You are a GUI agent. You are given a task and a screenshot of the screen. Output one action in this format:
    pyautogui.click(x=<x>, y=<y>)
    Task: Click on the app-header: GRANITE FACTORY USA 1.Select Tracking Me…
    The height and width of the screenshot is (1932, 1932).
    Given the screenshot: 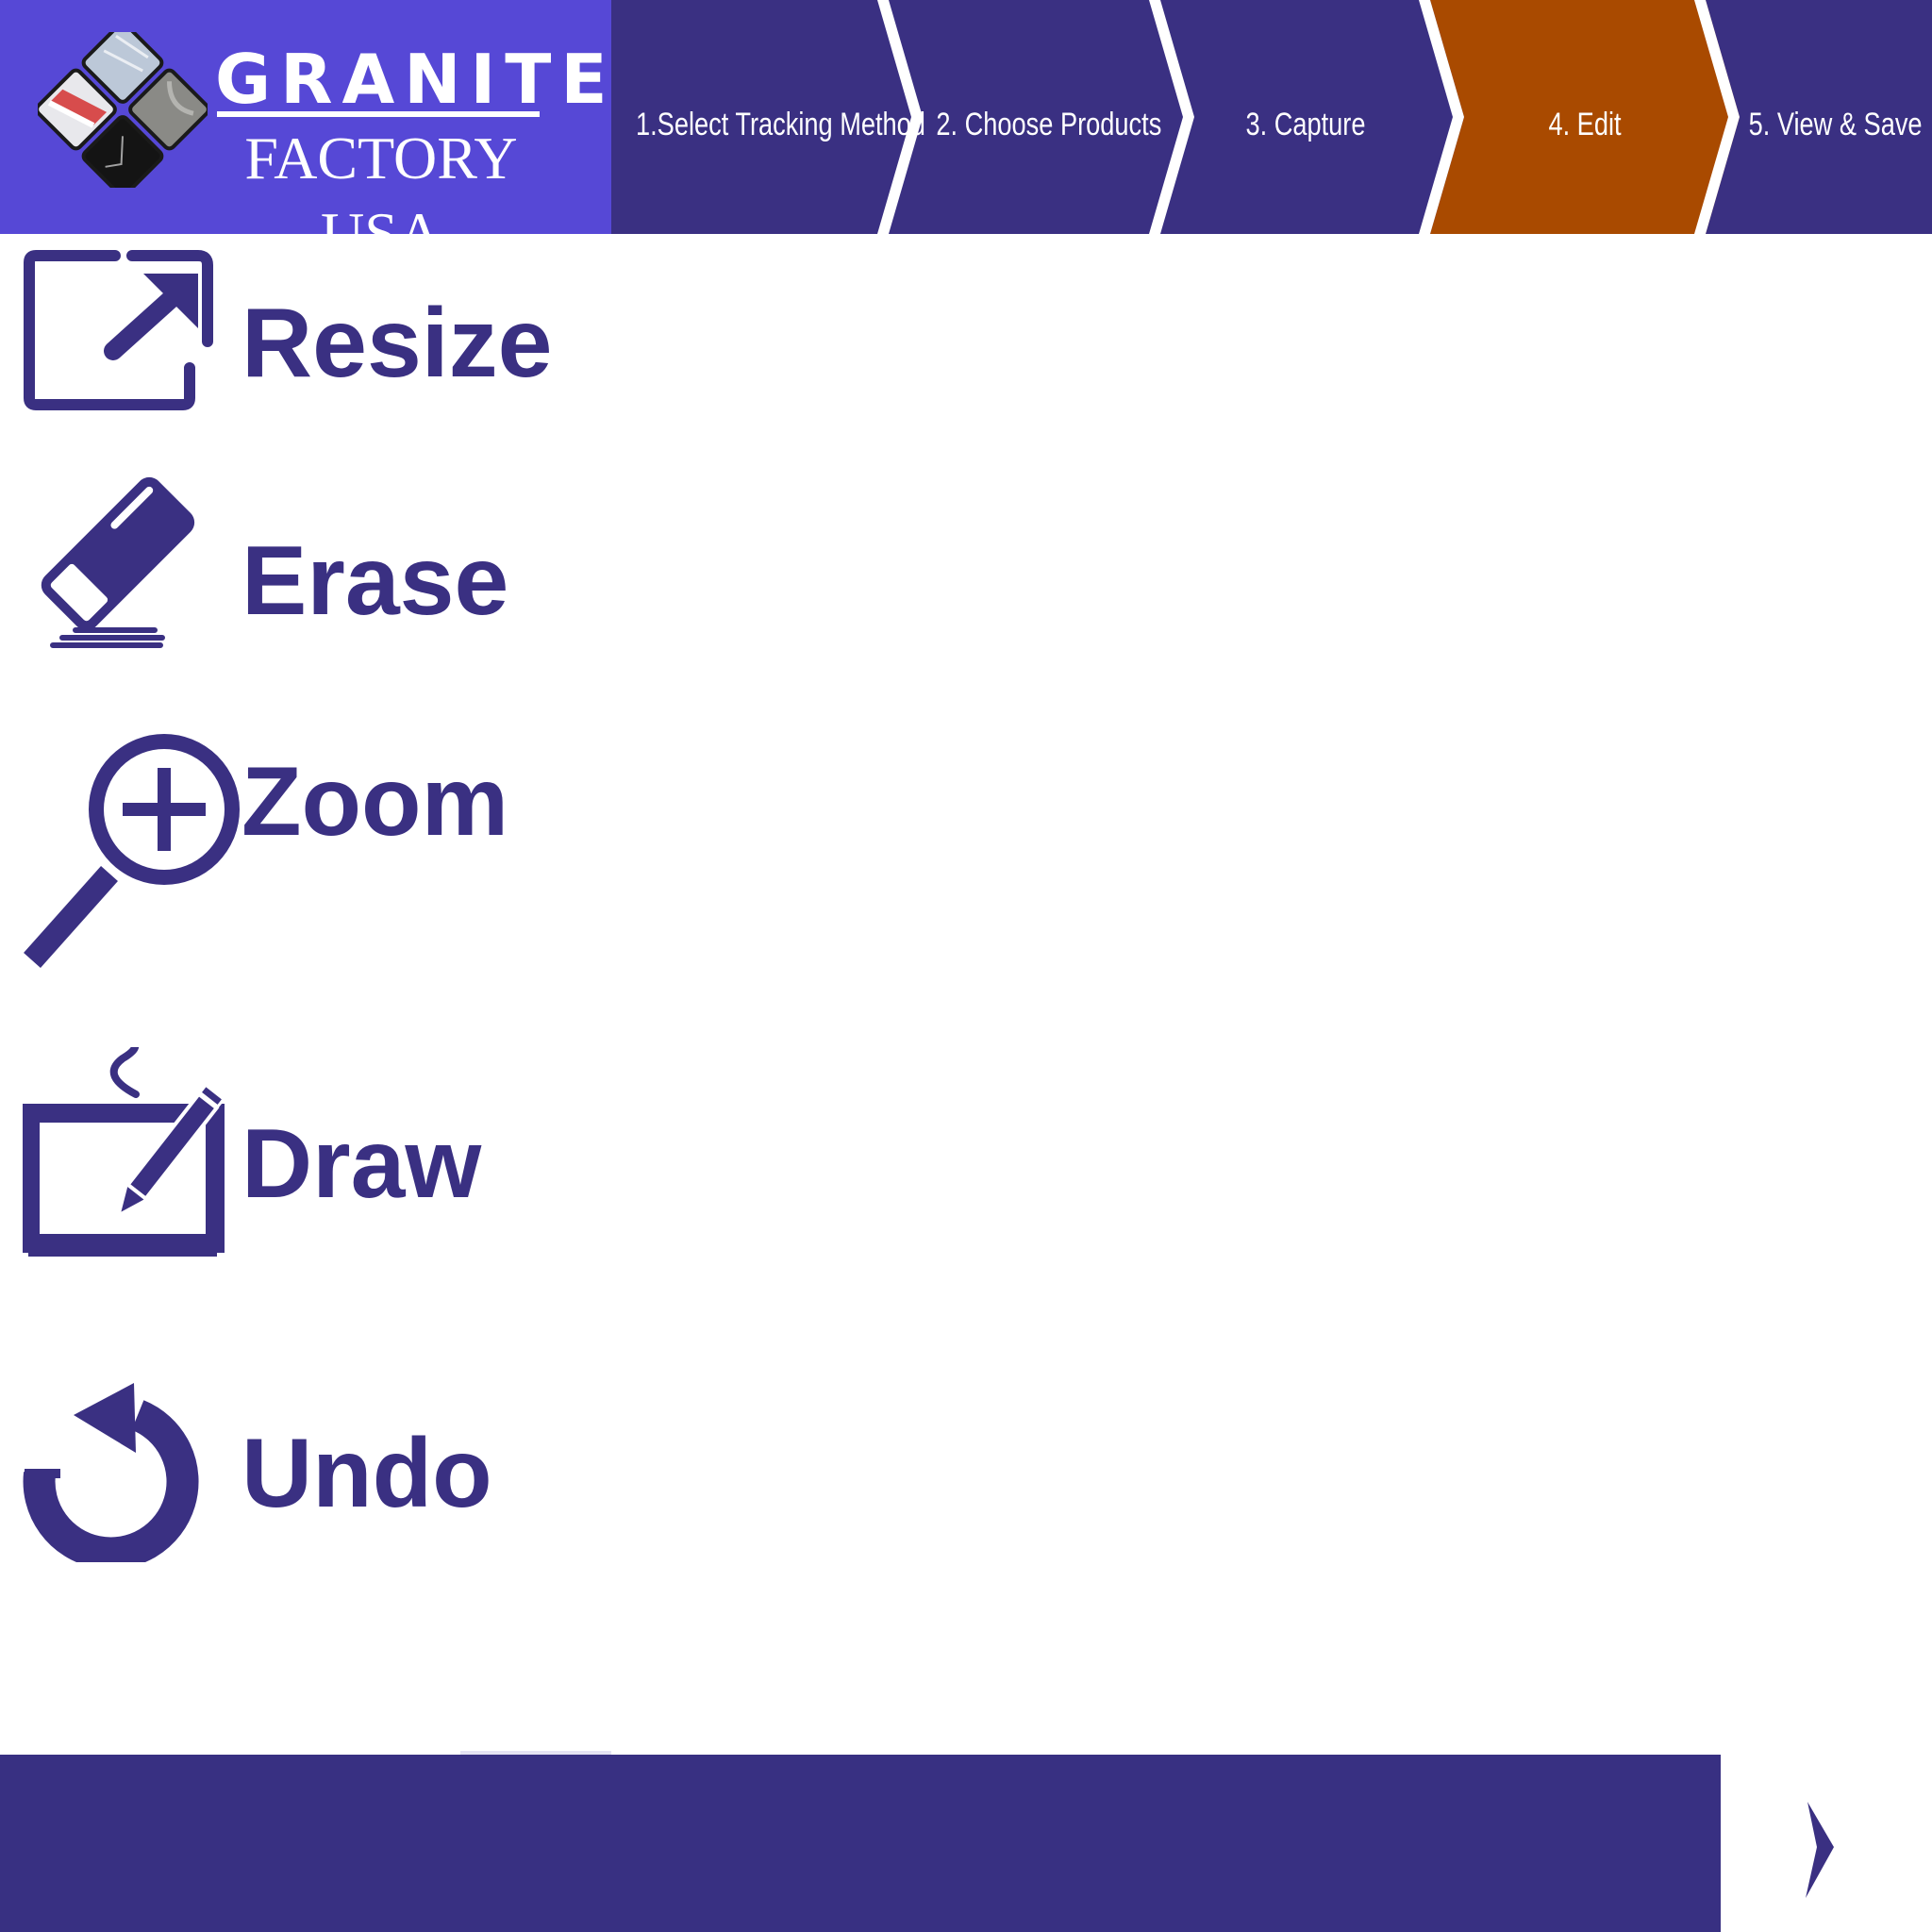 What is the action you would take?
    pyautogui.click(x=966, y=133)
    